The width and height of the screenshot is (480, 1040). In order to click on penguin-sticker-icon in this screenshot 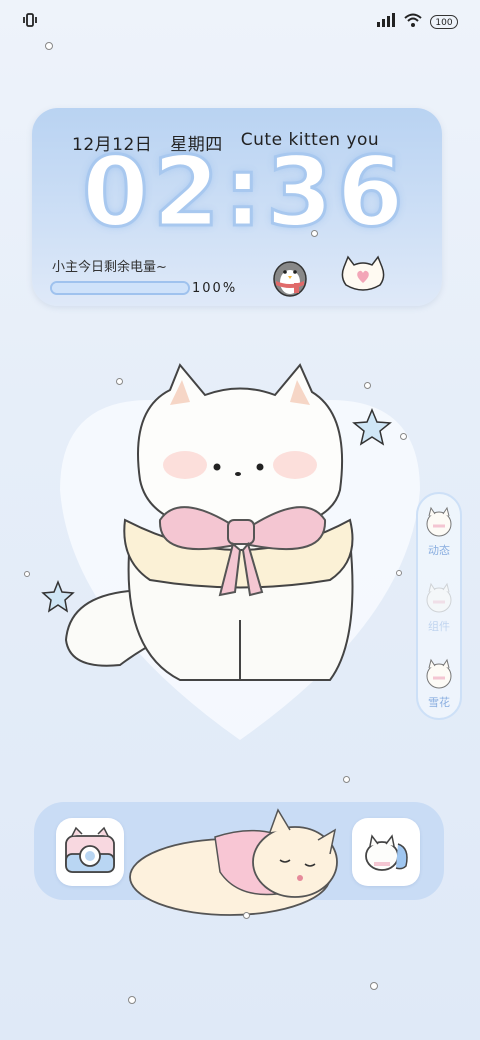, I will do `click(290, 278)`.